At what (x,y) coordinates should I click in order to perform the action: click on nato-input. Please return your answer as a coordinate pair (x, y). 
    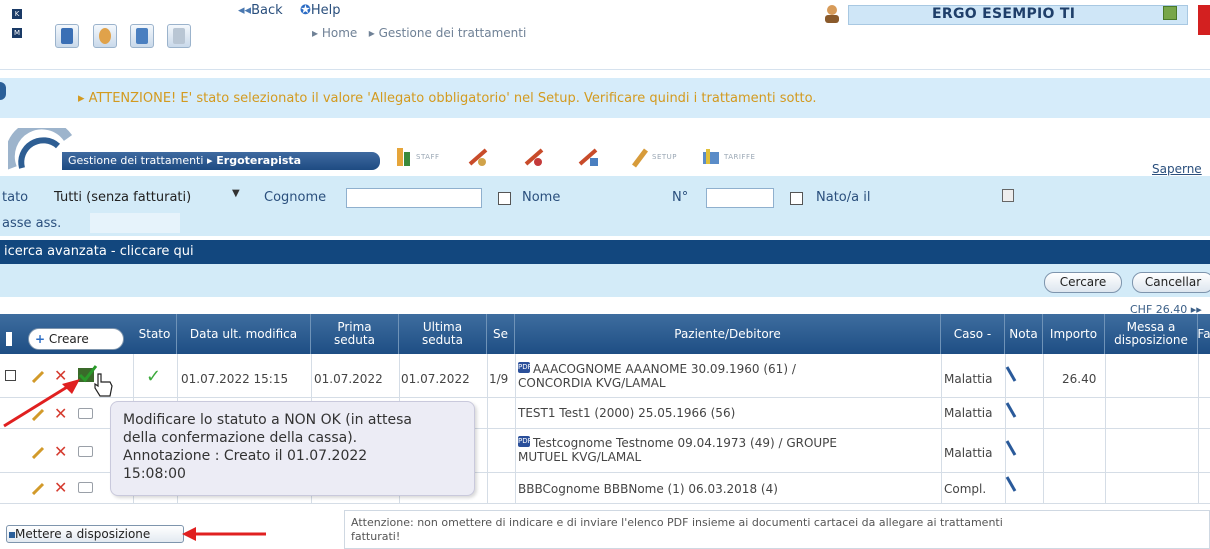
    Looking at the image, I should click on (940, 198).